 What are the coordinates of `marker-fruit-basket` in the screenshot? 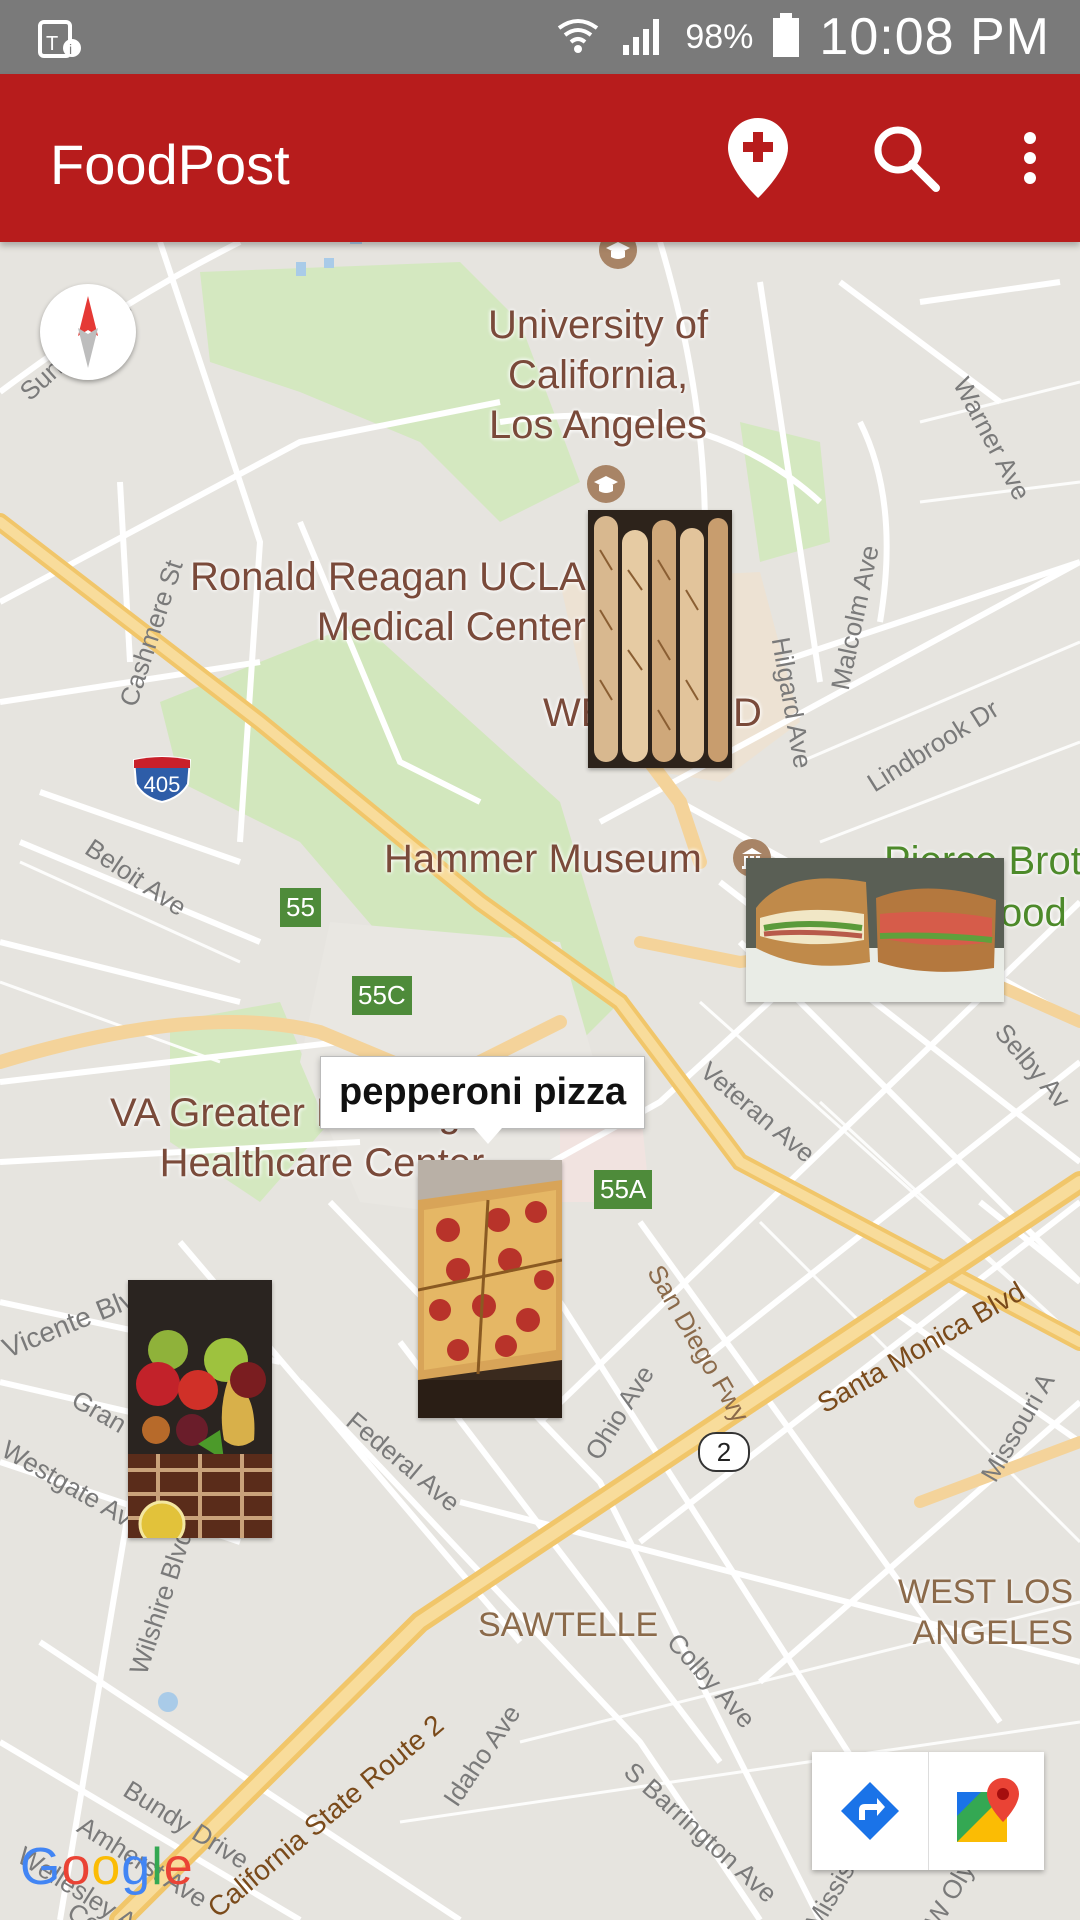 It's located at (200, 1409).